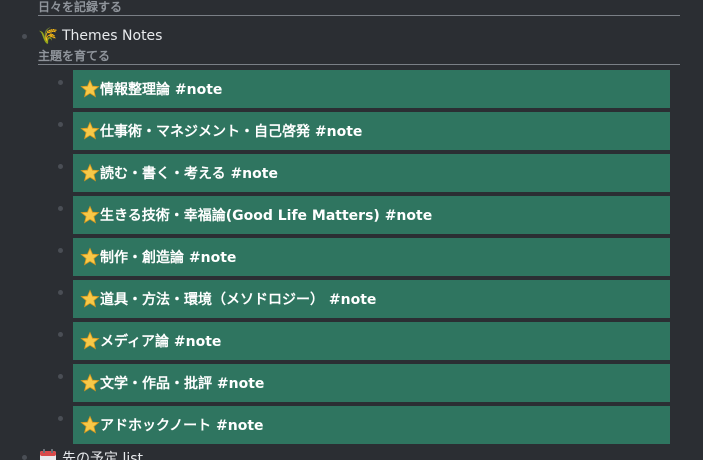 This screenshot has height=460, width=703. I want to click on list-item: 制作・創造論 #note, so click(351, 259).